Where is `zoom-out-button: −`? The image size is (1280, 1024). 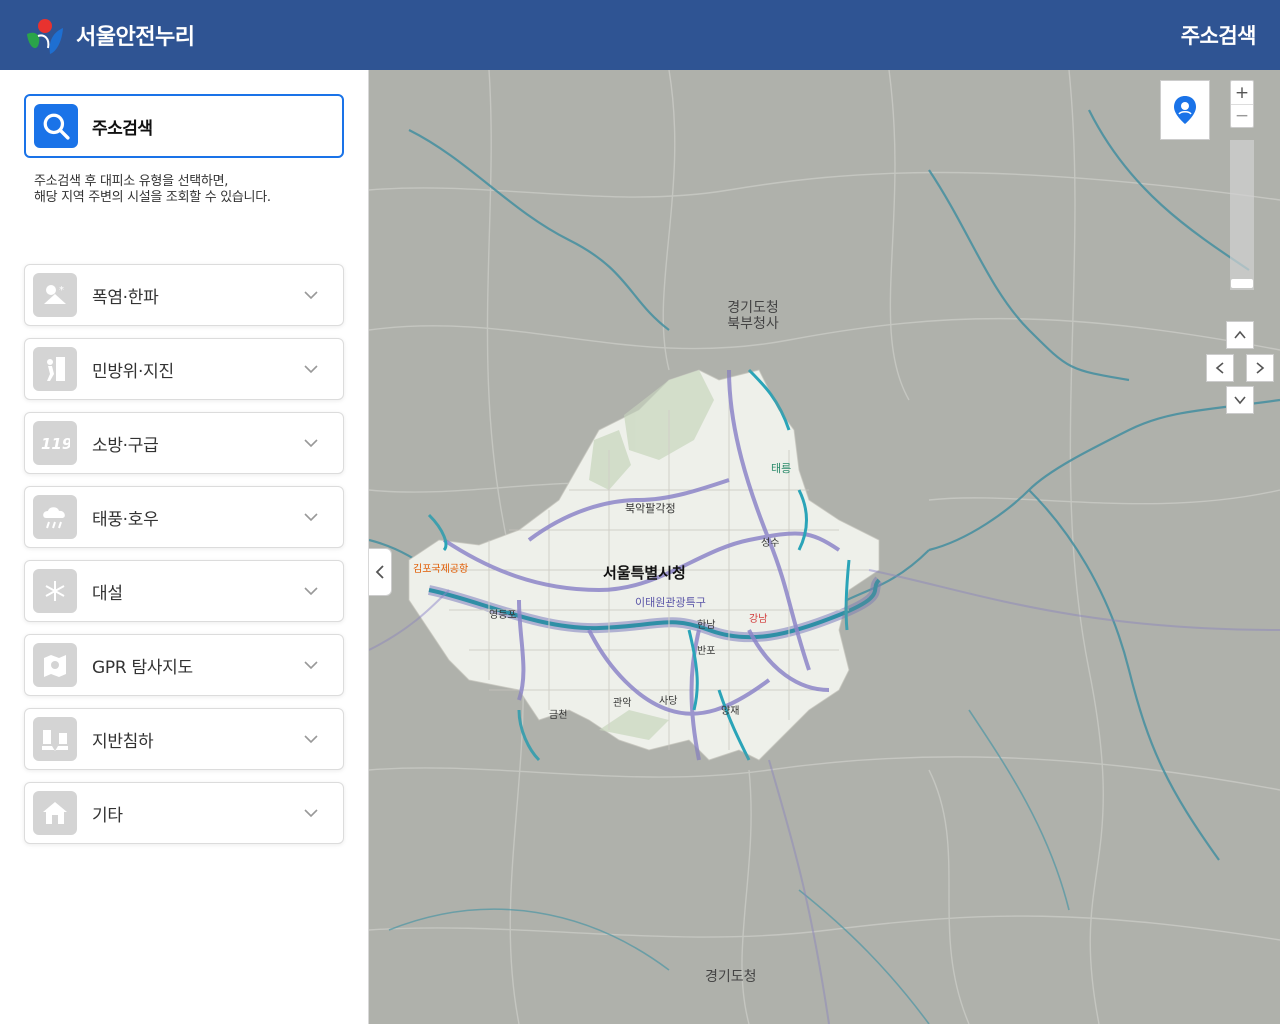
zoom-out-button: − is located at coordinates (1242, 115).